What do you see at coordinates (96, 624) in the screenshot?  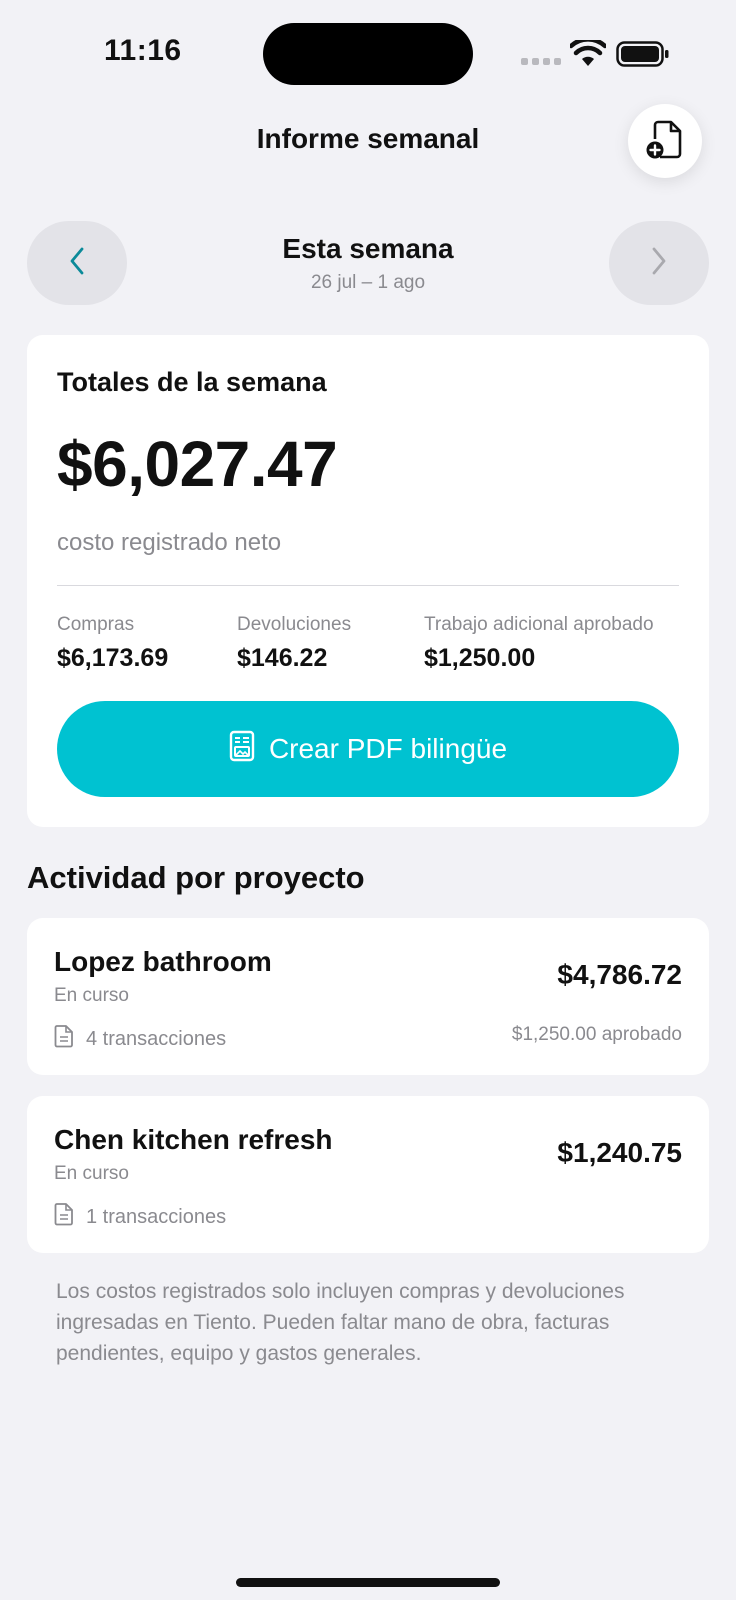 I see `purchases-label: Compras` at bounding box center [96, 624].